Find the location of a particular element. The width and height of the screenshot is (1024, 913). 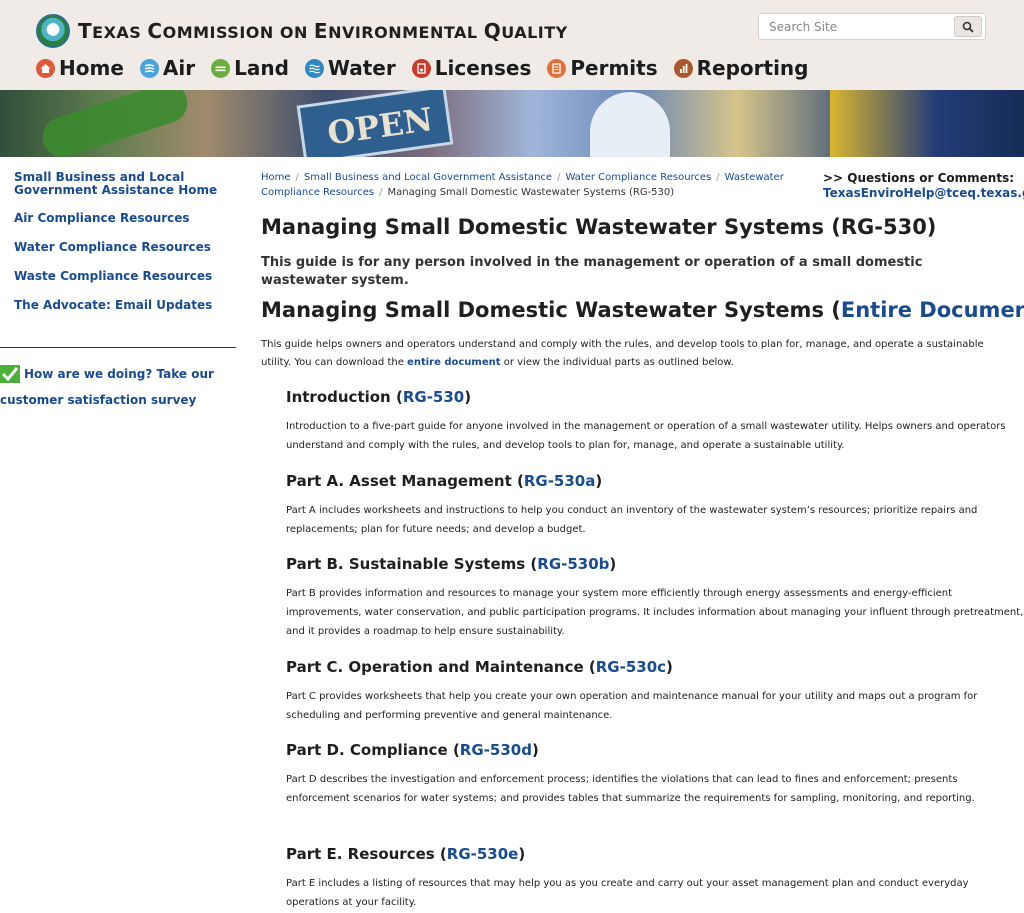

air-icon is located at coordinates (149, 68).